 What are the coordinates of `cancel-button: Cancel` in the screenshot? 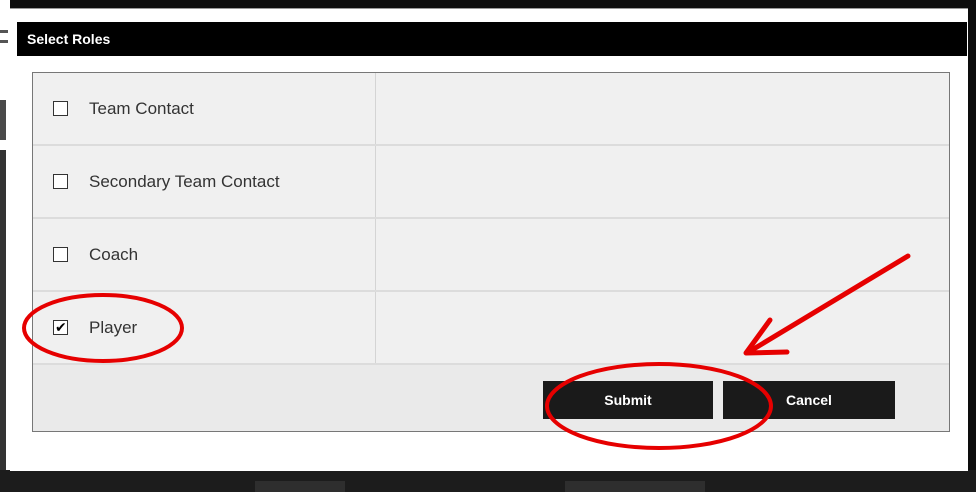 It's located at (809, 400).